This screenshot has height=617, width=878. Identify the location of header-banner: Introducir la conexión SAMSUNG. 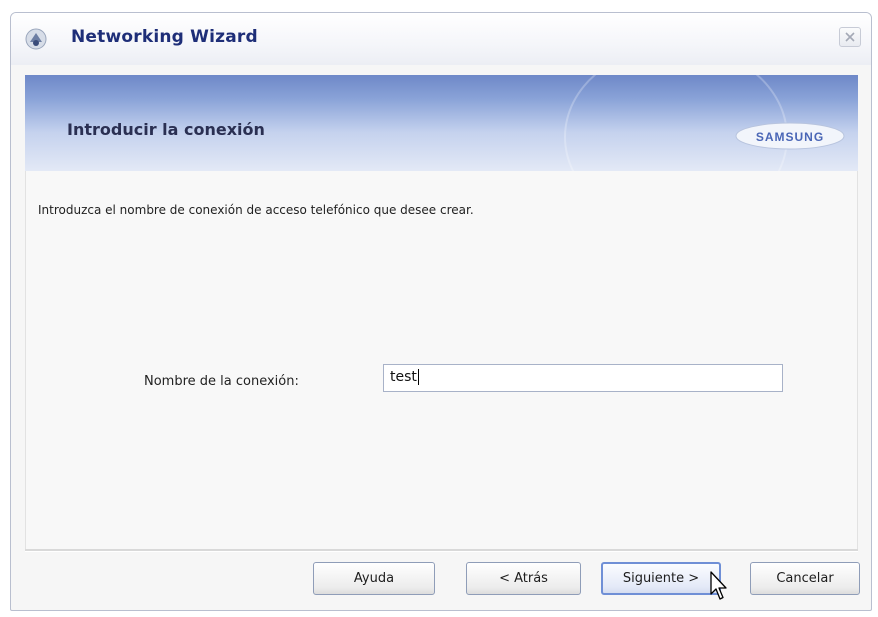
(441, 123).